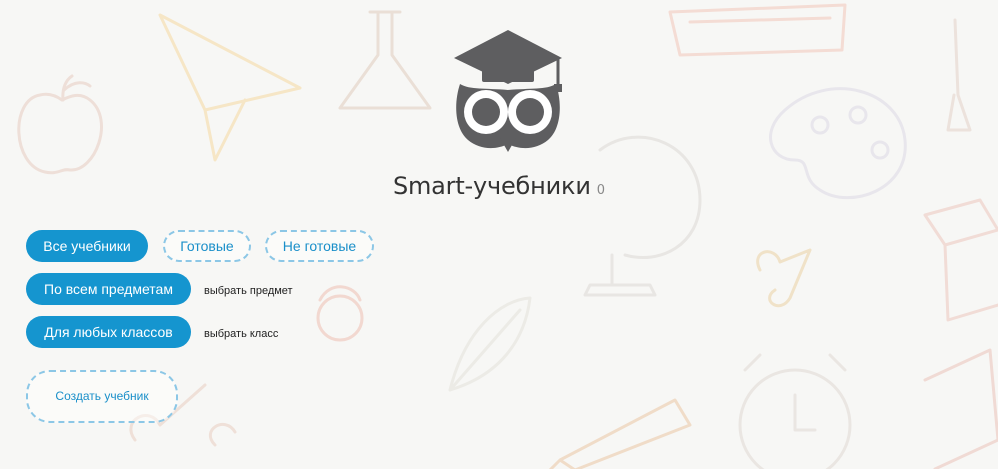 The width and height of the screenshot is (998, 469). I want to click on choose-subject-link: выбрать предмет, so click(248, 291).